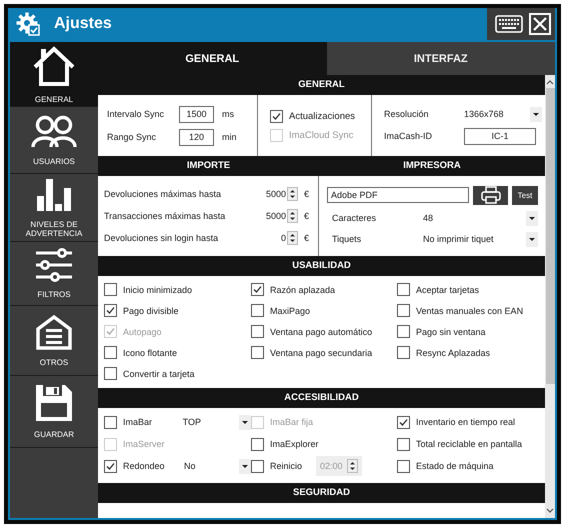 The width and height of the screenshot is (564, 528). Describe the element at coordinates (355, 218) in the screenshot. I see `field-label: Caracteres` at that location.